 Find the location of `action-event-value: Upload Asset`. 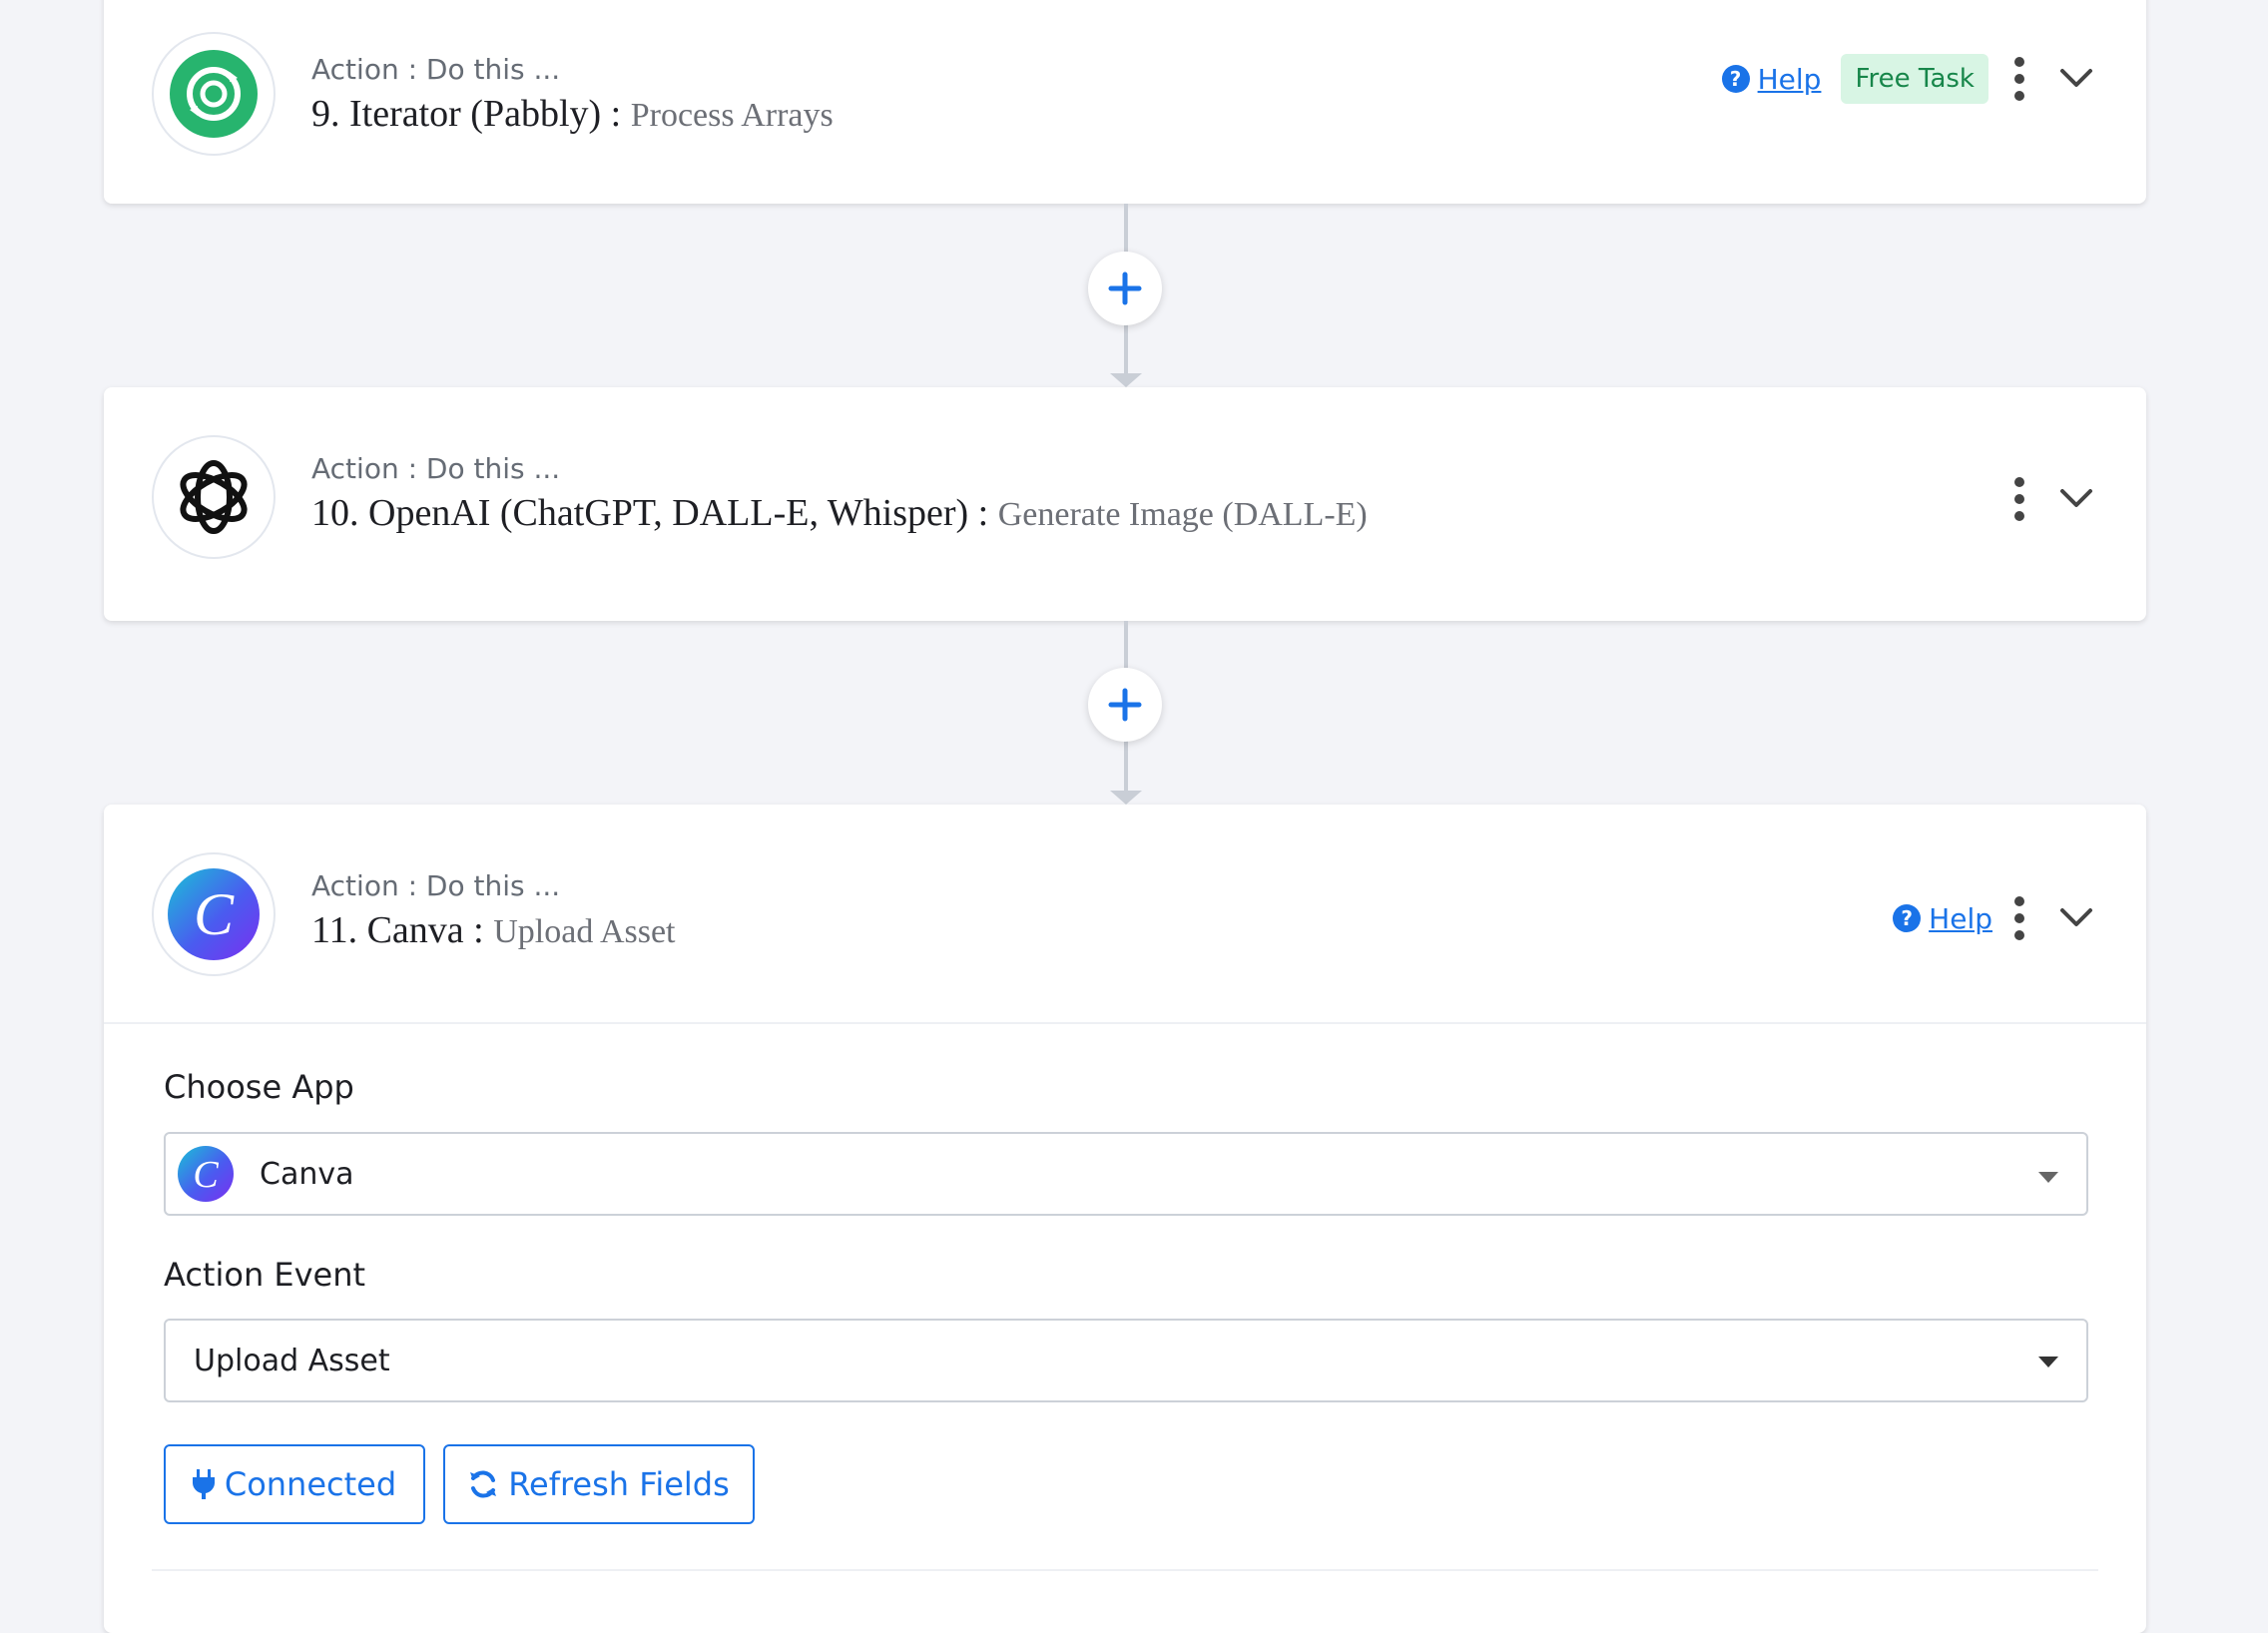

action-event-value: Upload Asset is located at coordinates (292, 1360).